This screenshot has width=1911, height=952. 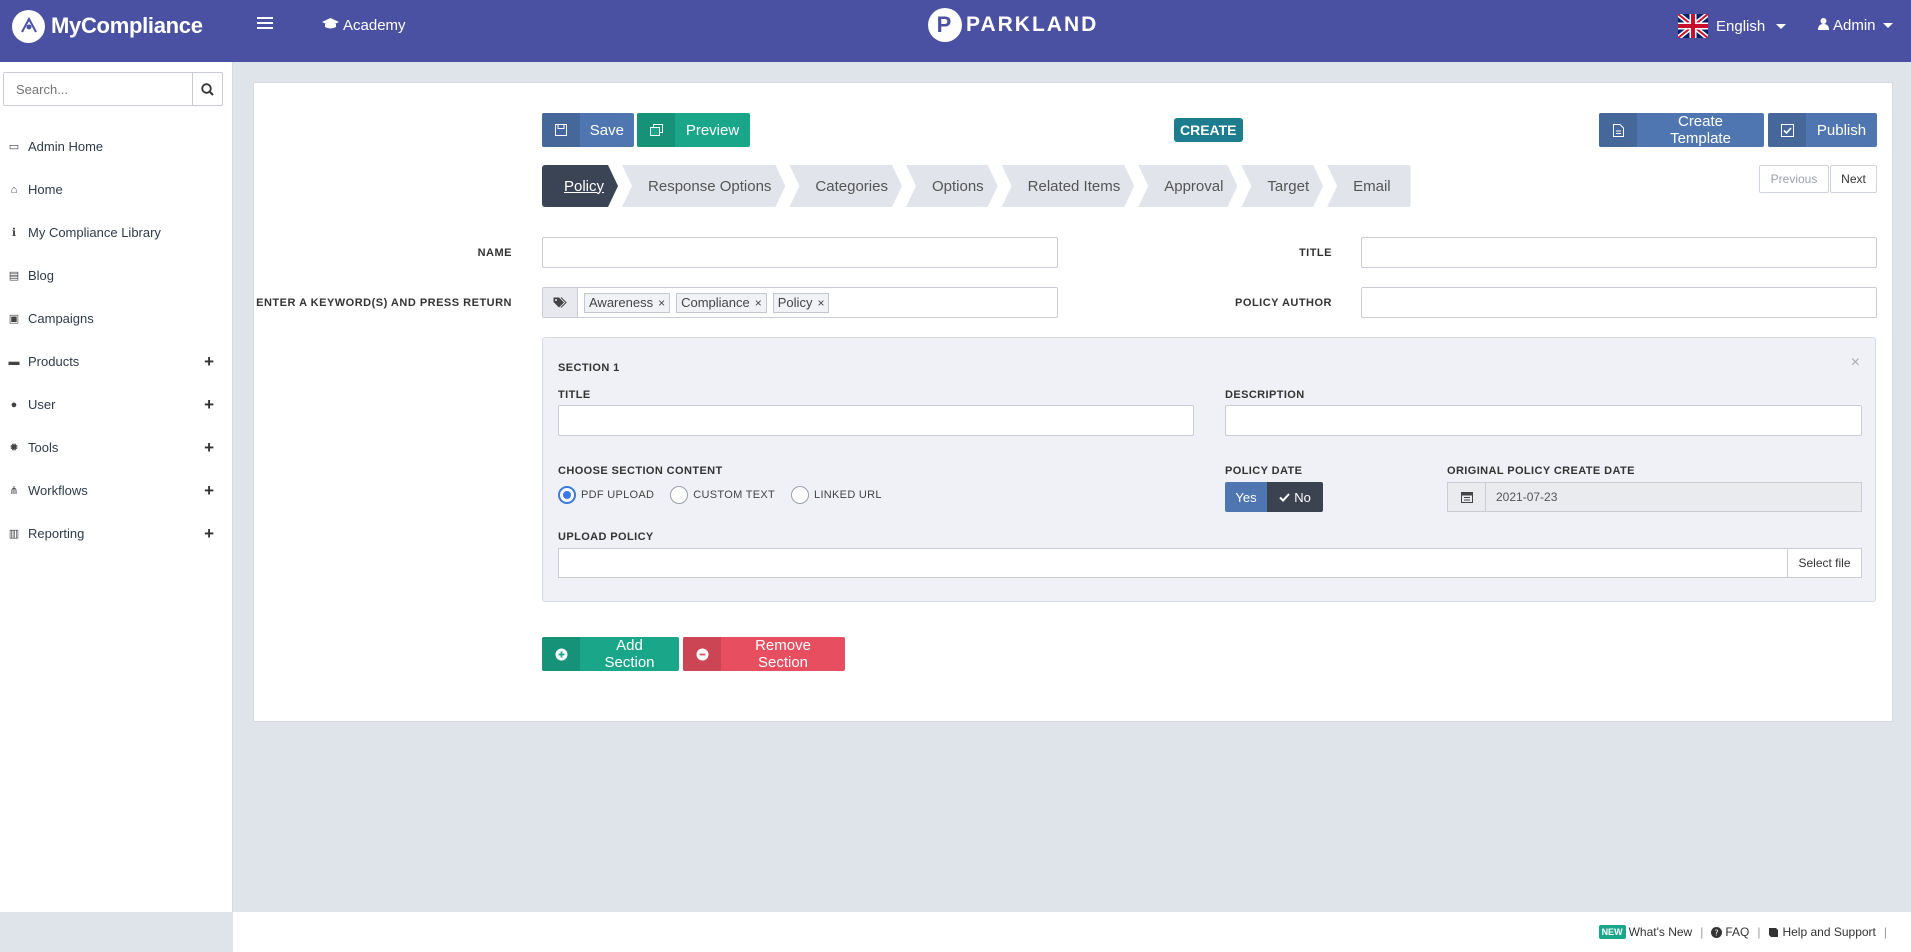 I want to click on sidebar-item-label: Products, so click(x=54, y=361).